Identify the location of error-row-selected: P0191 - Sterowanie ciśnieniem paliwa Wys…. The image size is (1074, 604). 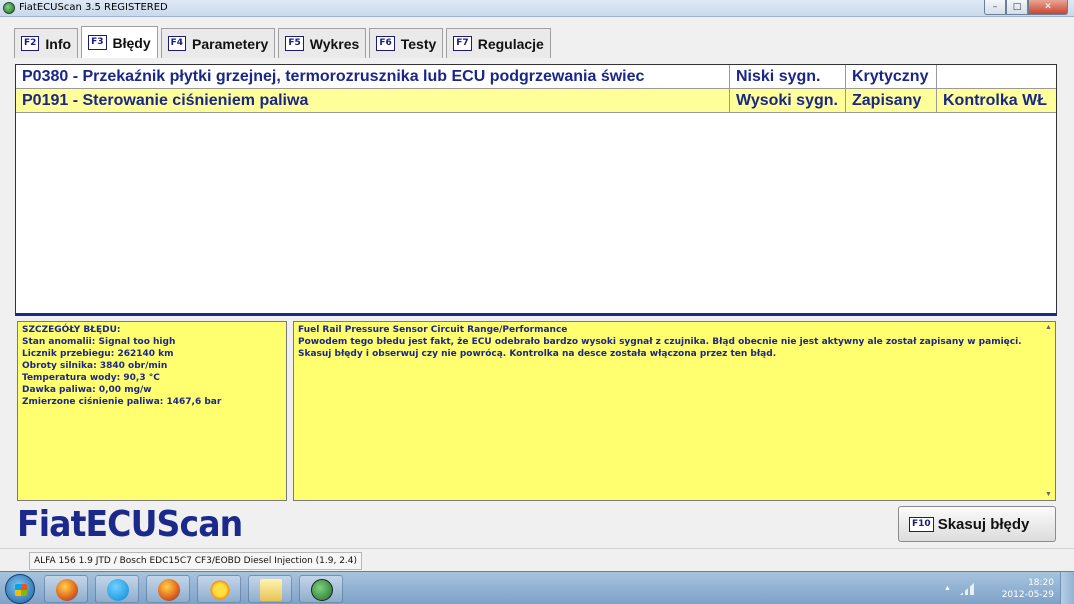
(536, 101).